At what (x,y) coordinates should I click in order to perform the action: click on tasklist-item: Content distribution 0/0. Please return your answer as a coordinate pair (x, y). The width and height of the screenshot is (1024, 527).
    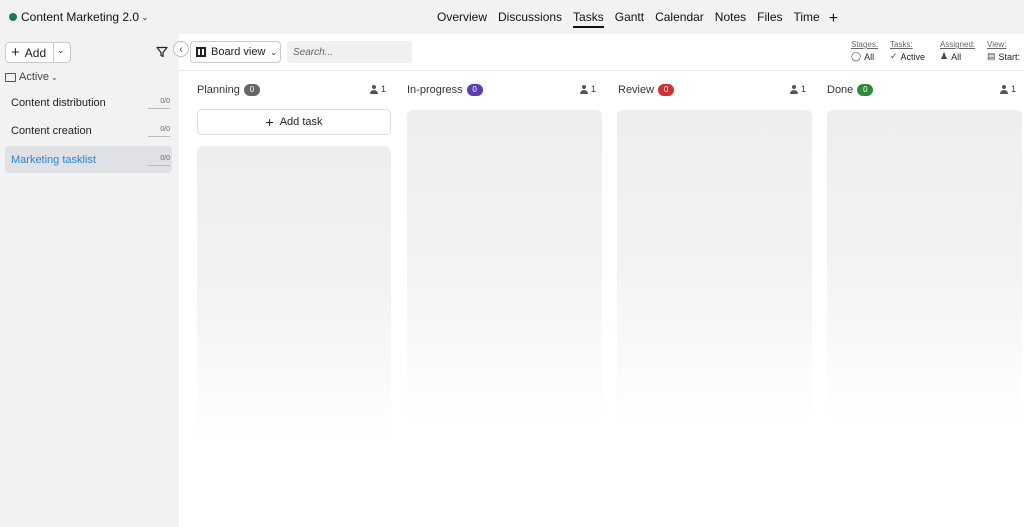
    Looking at the image, I should click on (88, 102).